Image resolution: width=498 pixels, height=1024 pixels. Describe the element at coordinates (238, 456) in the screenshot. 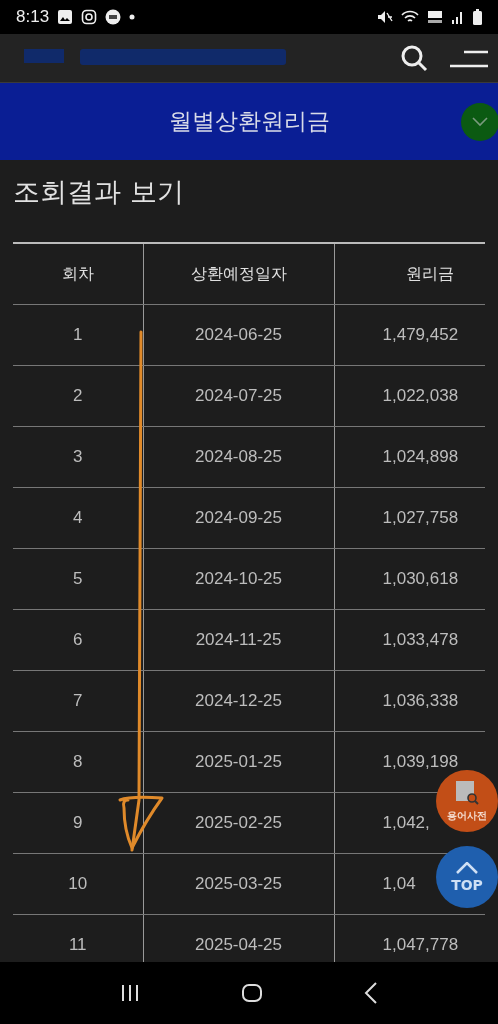

I see `table-cell: 2024-08-25` at that location.